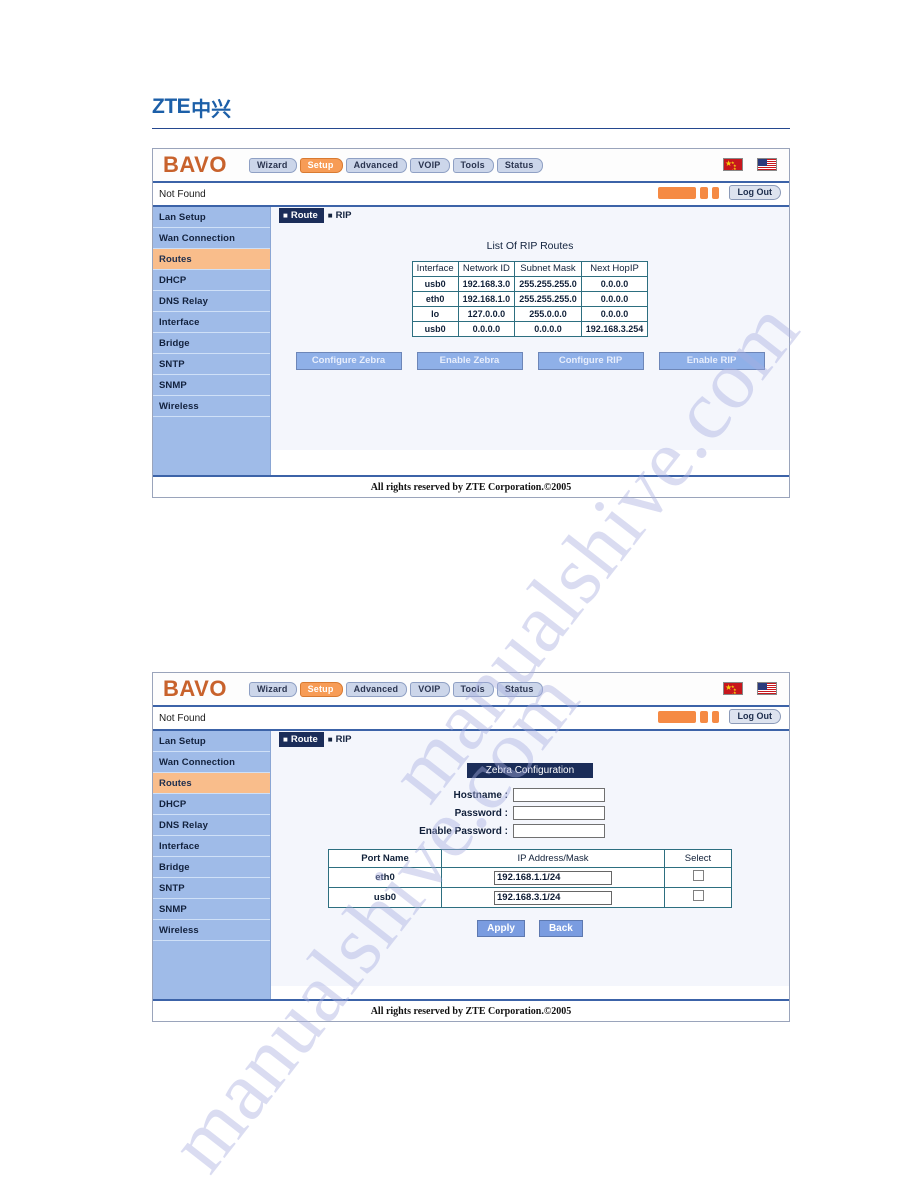 The width and height of the screenshot is (918, 1188). I want to click on tab-advanced-1: Advanced, so click(376, 165).